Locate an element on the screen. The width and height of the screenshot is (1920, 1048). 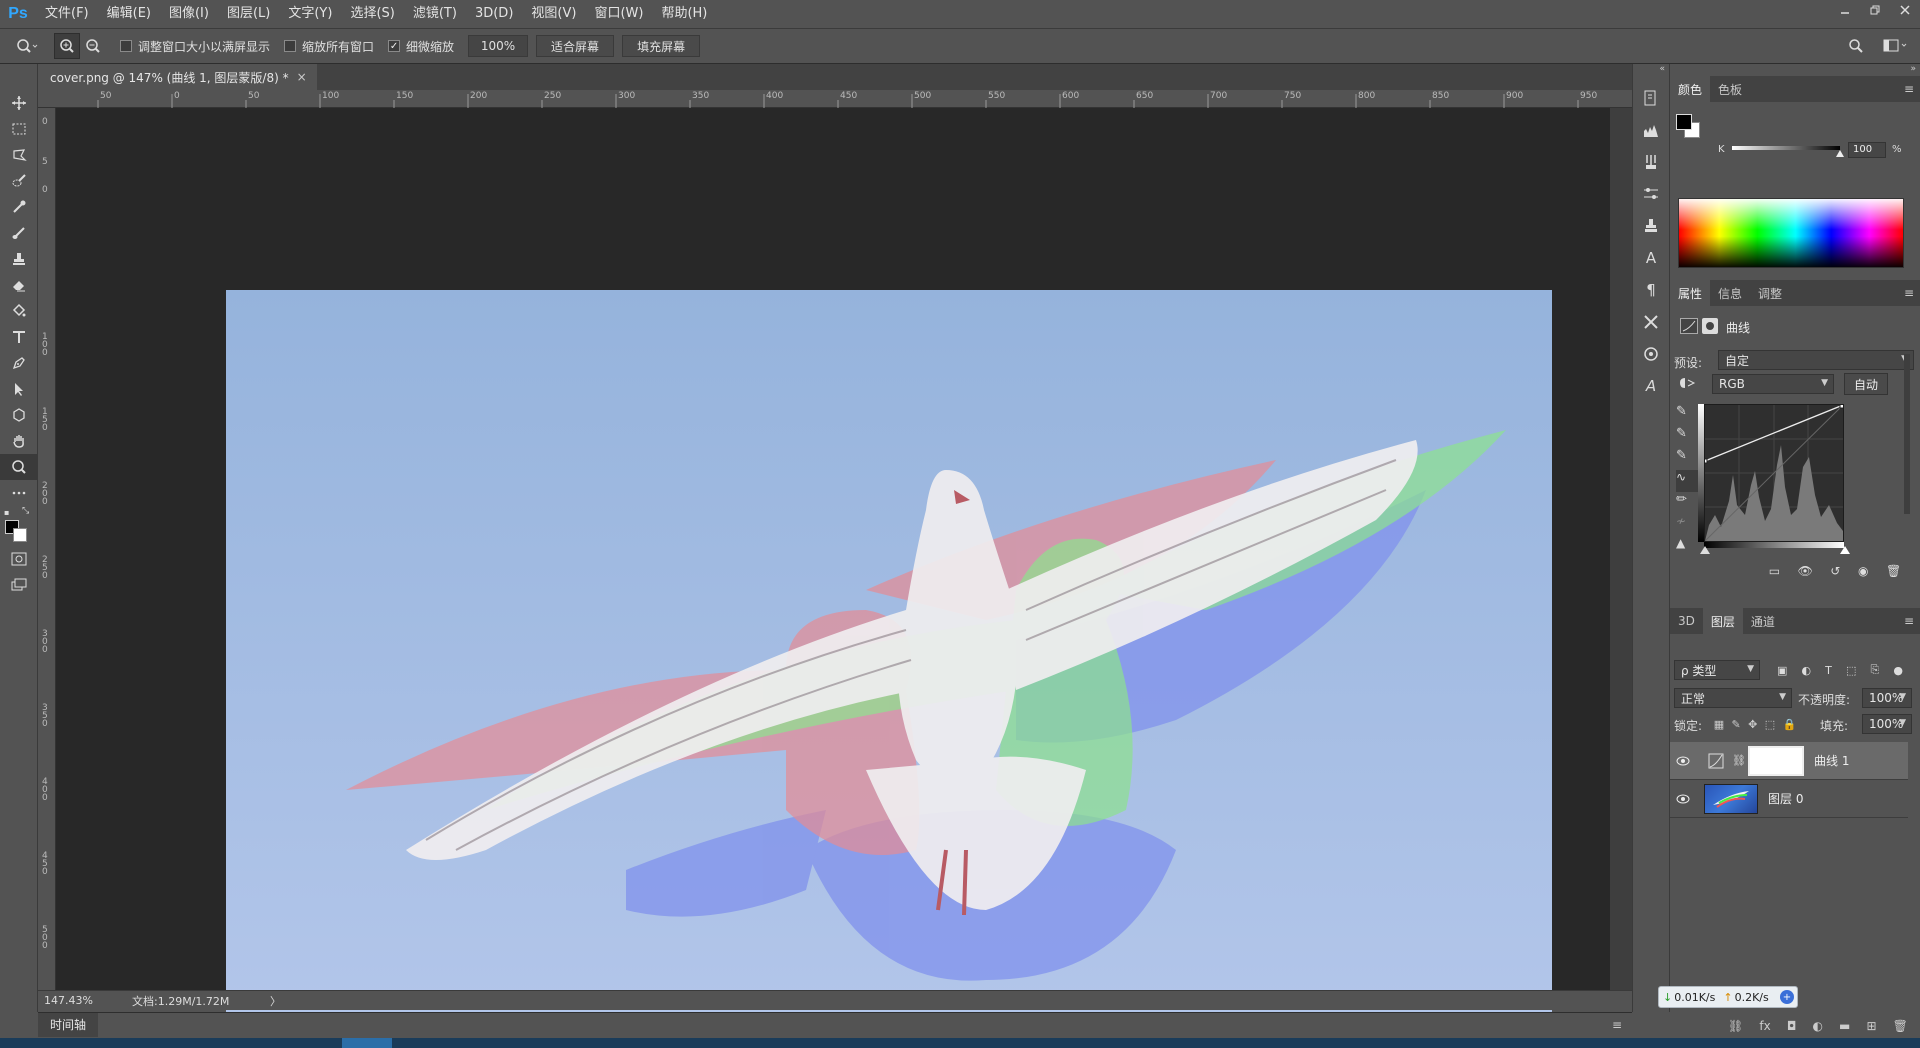
gray-point-eyedropper-icon: ✎ is located at coordinates (1688, 437).